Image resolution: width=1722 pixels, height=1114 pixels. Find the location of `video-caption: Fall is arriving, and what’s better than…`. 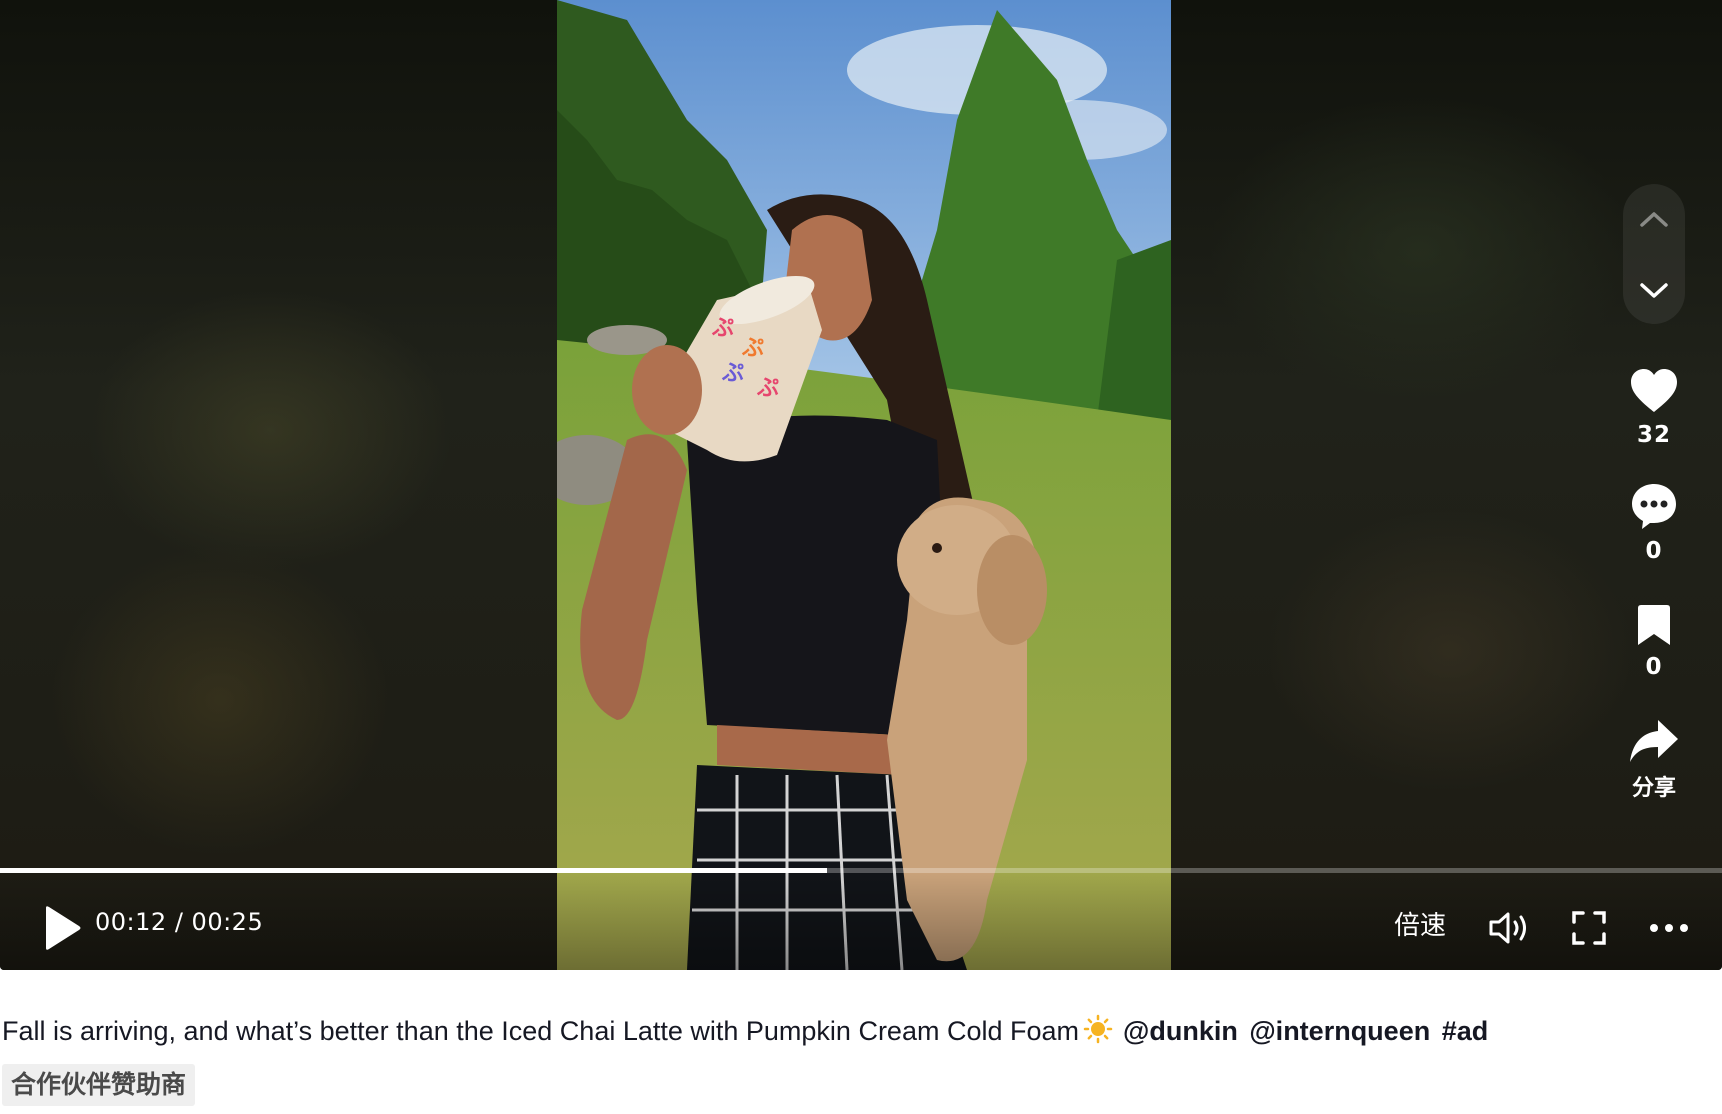

video-caption: Fall is arriving, and what’s better than… is located at coordinates (745, 1032).